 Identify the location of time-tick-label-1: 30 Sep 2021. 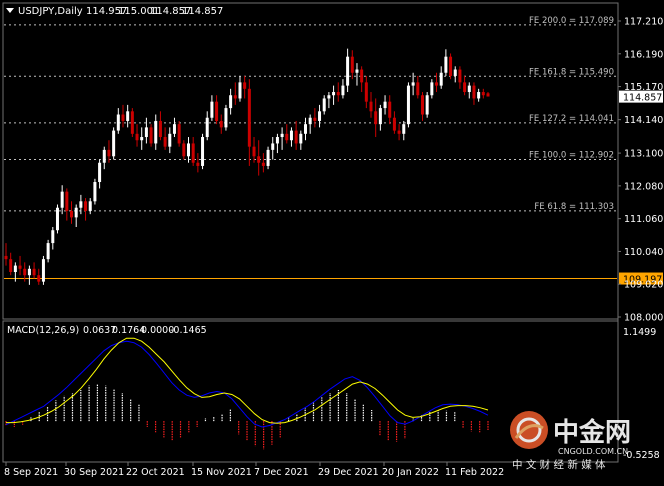
(94, 472).